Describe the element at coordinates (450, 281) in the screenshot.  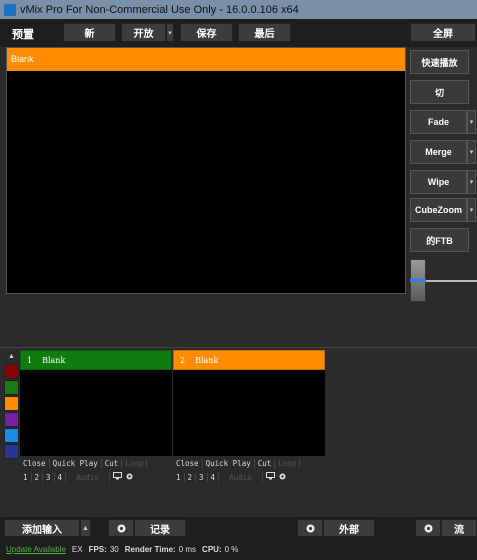
I see `t-bar-track` at that location.